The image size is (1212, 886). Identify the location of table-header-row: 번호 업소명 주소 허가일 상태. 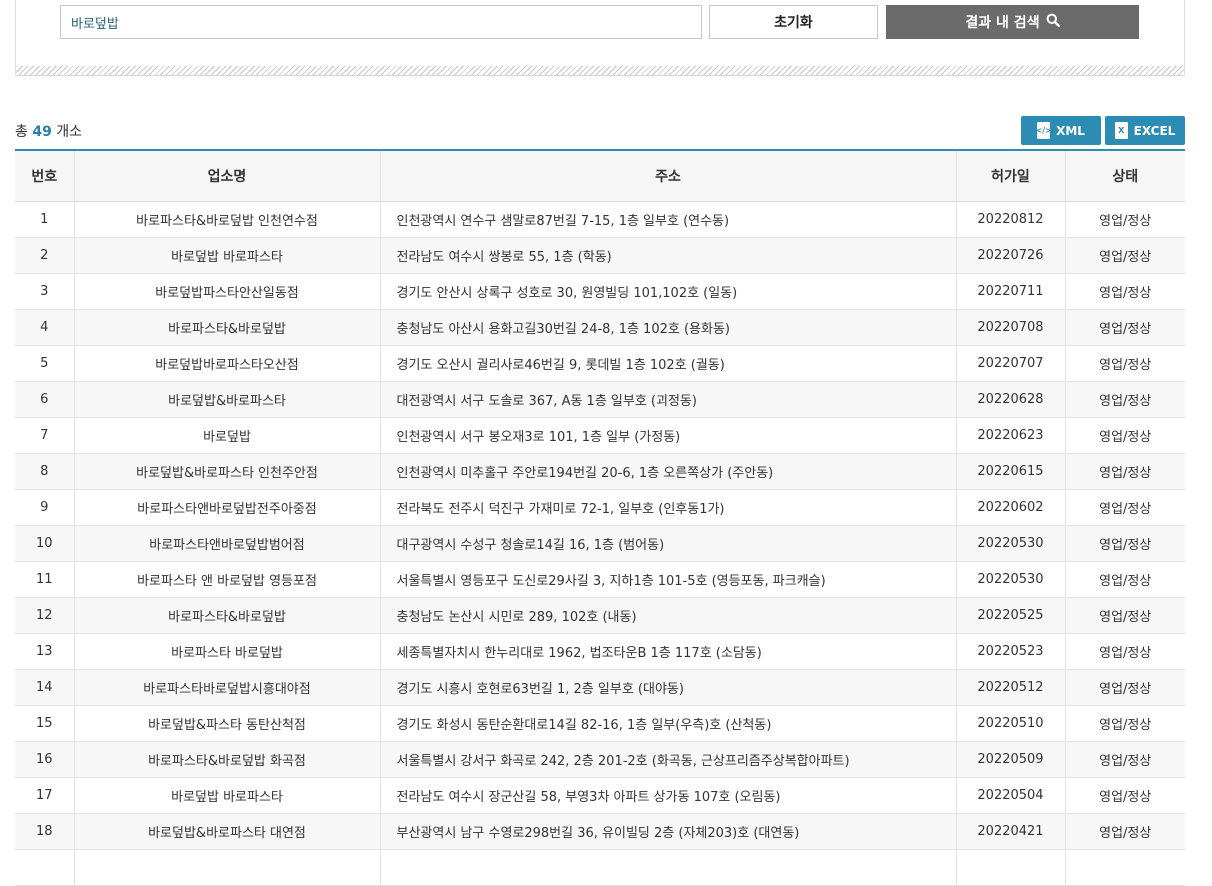
(600, 176).